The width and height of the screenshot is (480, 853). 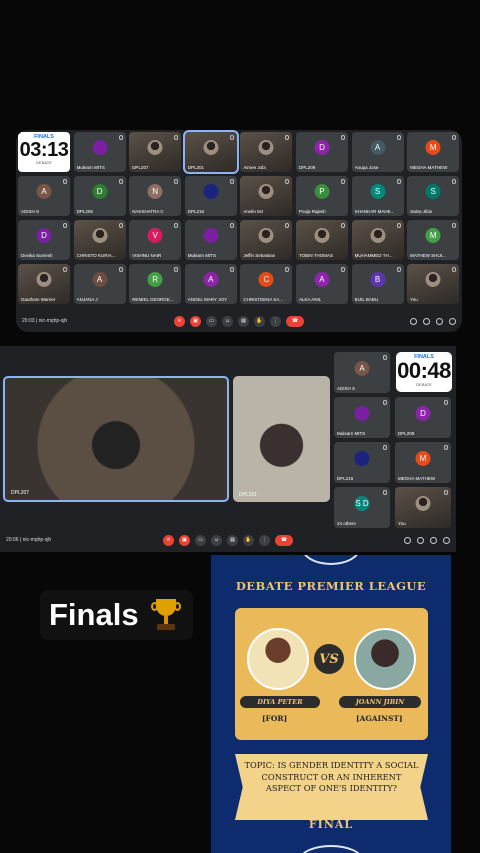 I want to click on participant-tile: A Anupa Jose, so click(x=377, y=152).